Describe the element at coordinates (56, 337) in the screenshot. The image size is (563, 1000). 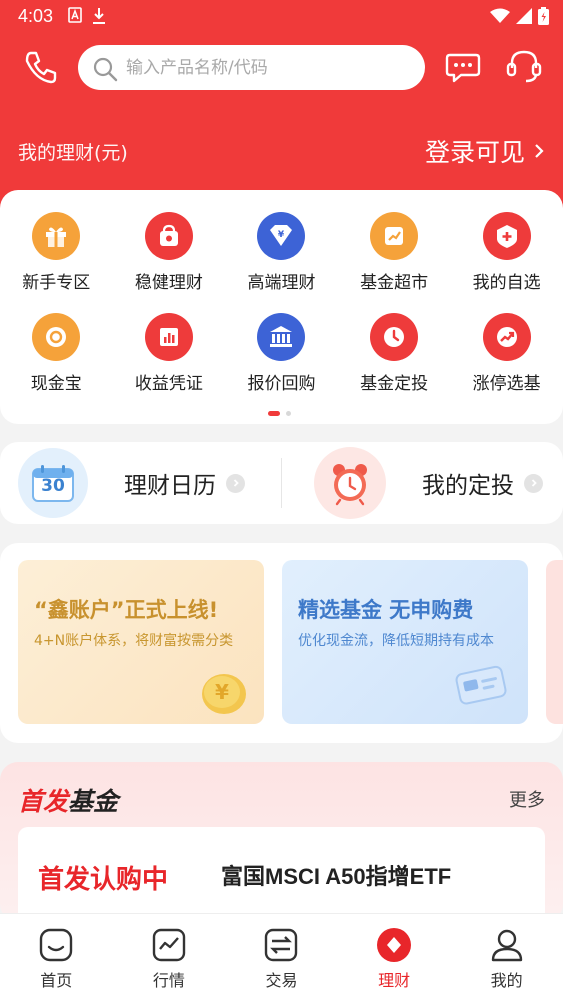
I see `coin-icon` at that location.